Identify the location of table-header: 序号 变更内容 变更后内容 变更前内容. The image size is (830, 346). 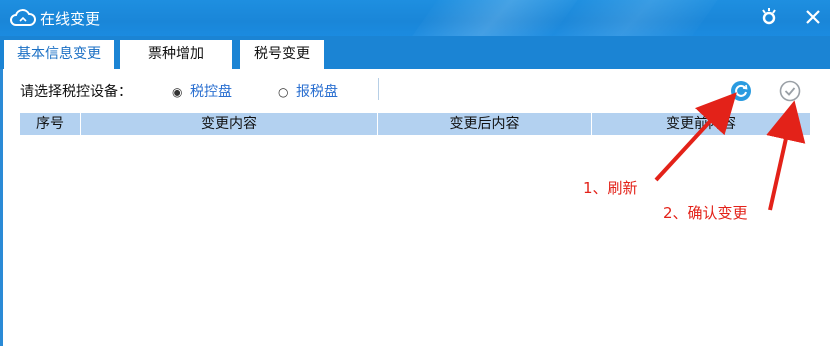
(415, 124).